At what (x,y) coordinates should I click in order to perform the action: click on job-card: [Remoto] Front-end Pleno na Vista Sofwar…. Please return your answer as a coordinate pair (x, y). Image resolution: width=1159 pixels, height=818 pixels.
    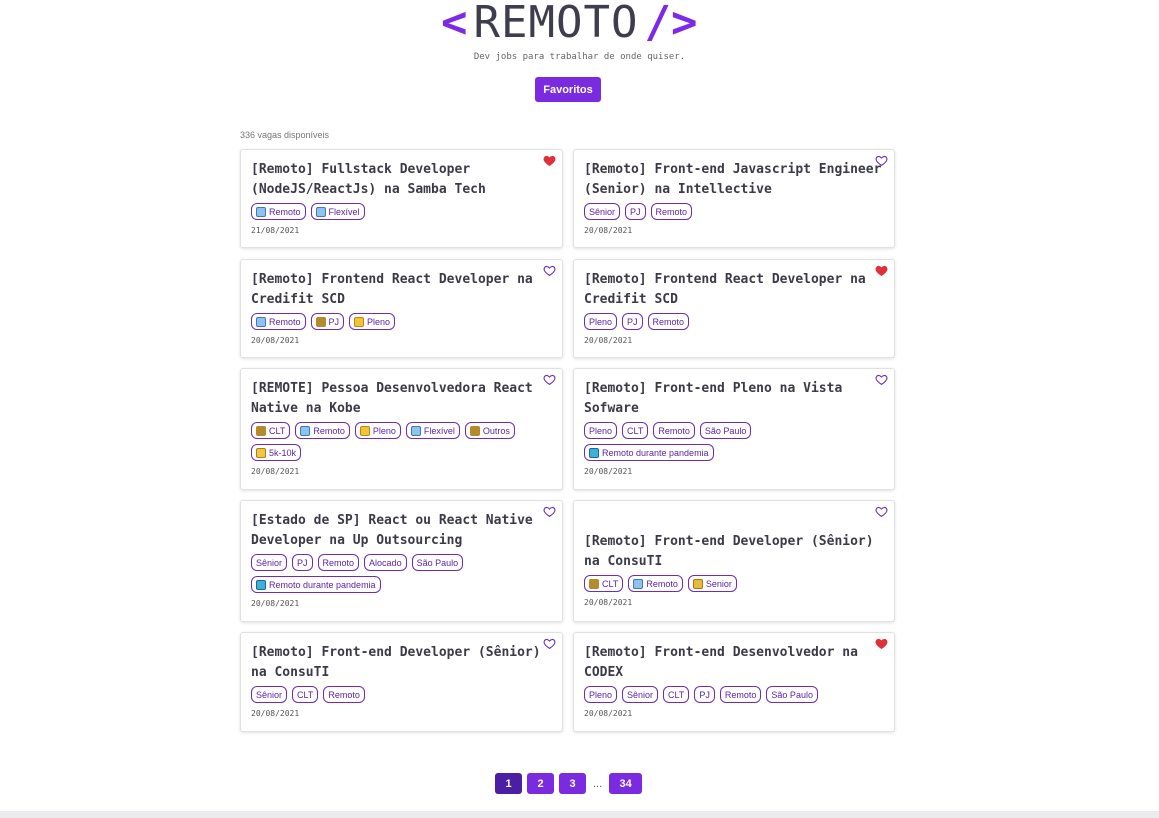
    Looking at the image, I should click on (734, 429).